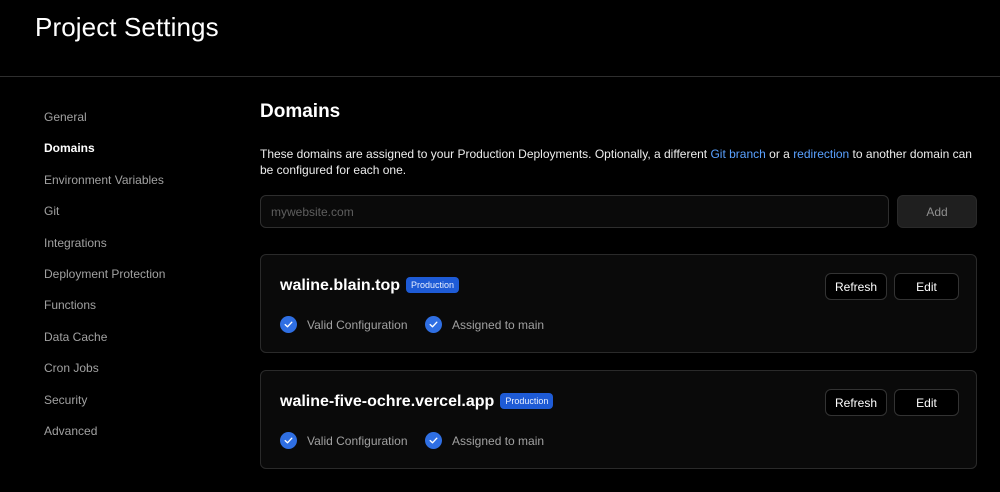 This screenshot has width=1000, height=492. I want to click on redirection-link: redirection, so click(821, 154).